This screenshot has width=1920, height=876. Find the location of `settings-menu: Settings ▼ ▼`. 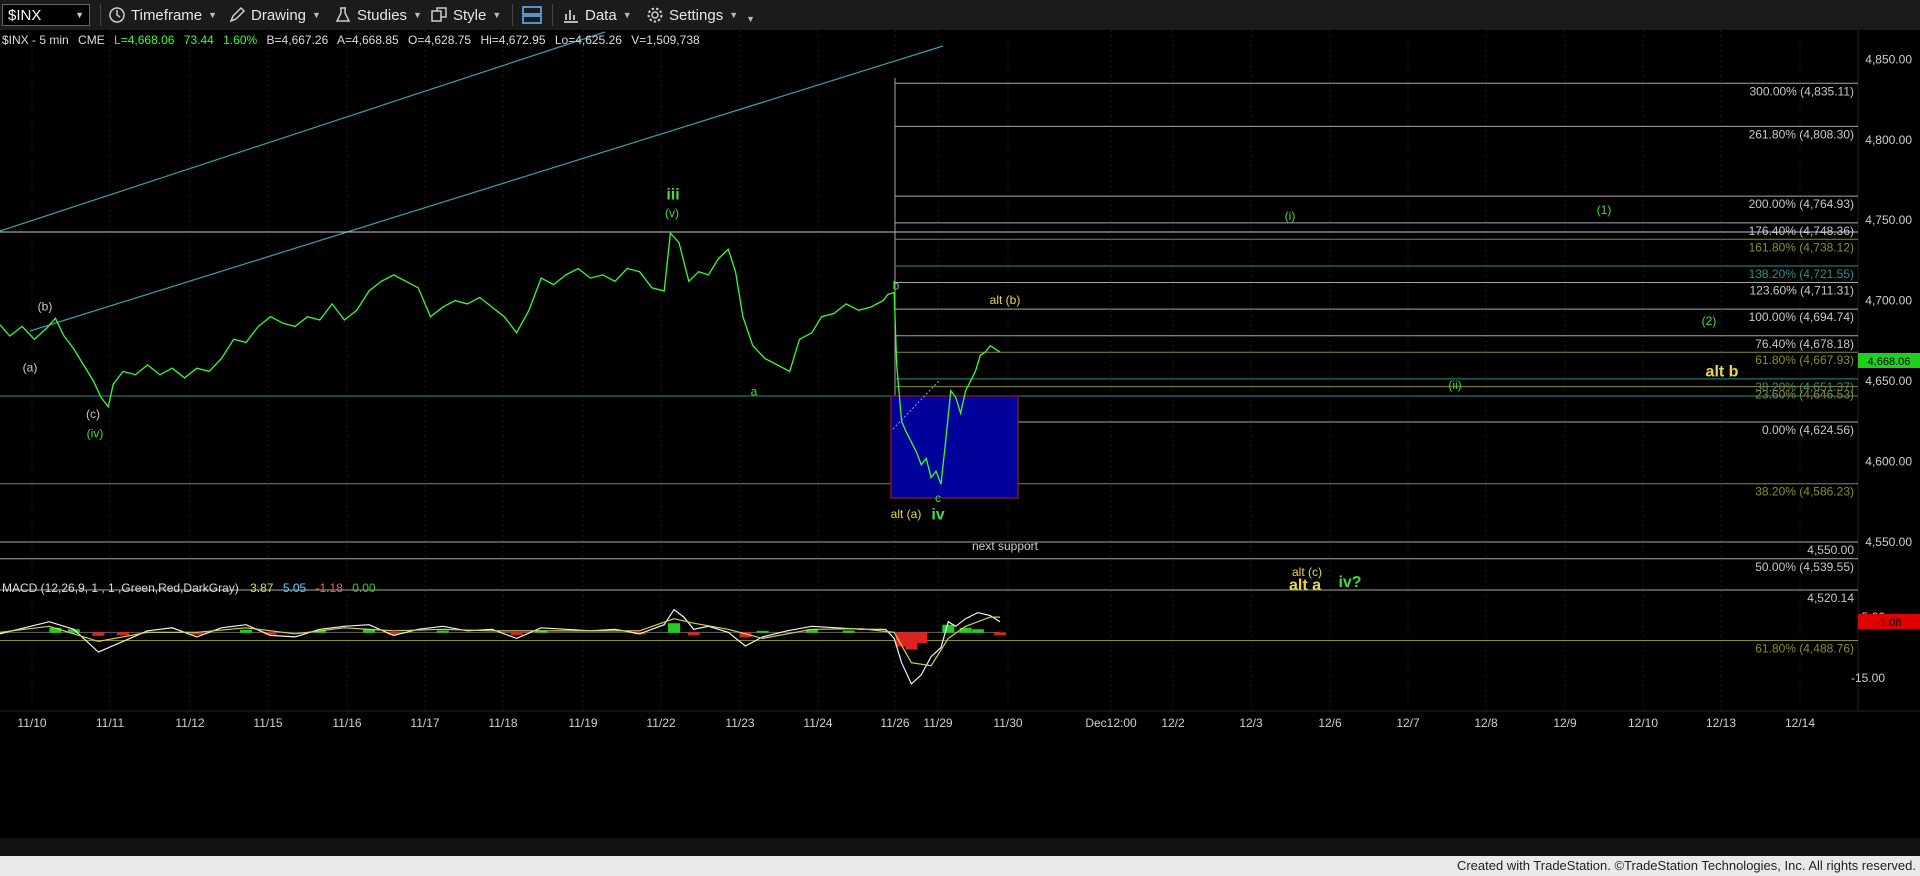

settings-menu: Settings ▼ ▼ is located at coordinates (700, 15).